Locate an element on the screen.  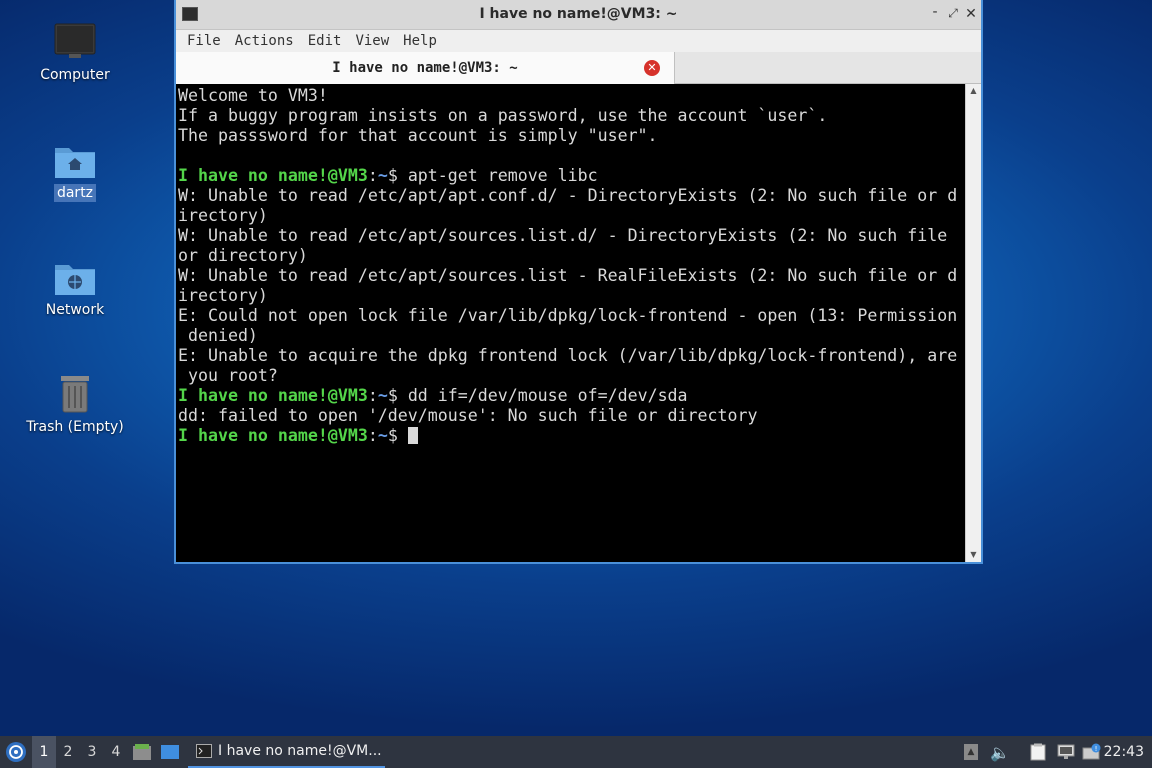
volume-button: 🔈 is located at coordinates (1000, 752).